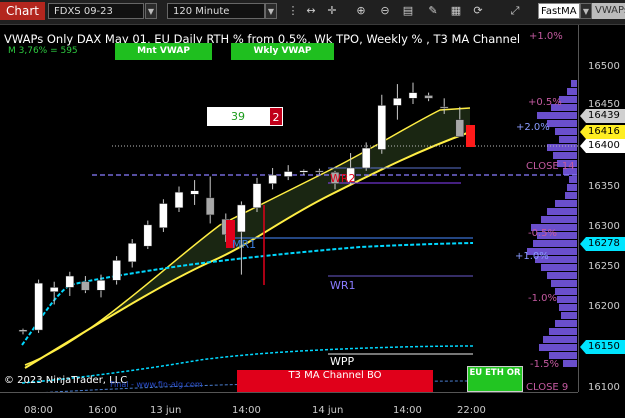 The image size is (625, 418). I want to click on chart-tab: Chart, so click(22, 11).